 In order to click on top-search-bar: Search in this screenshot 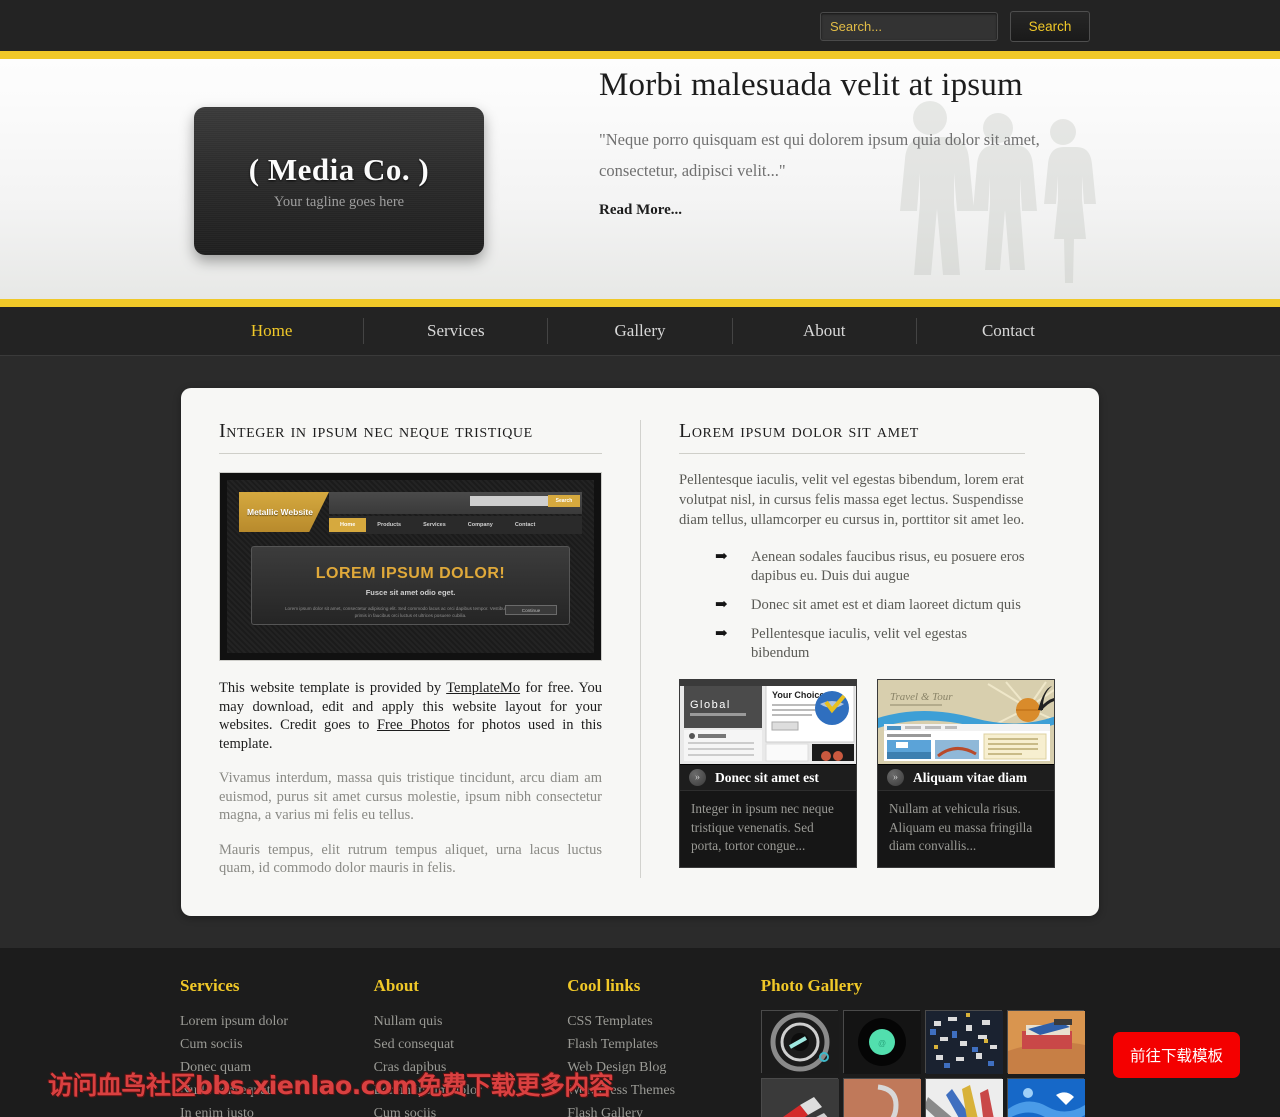, I will do `click(640, 25)`.